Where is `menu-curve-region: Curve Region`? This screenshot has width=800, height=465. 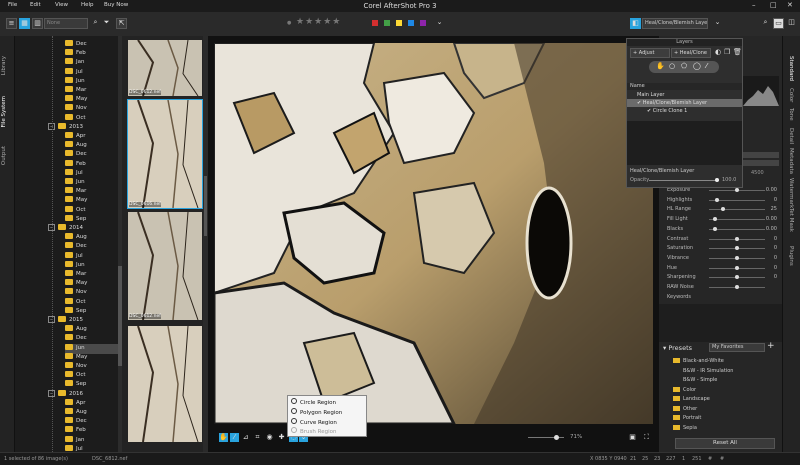 menu-curve-region: Curve Region is located at coordinates (314, 422).